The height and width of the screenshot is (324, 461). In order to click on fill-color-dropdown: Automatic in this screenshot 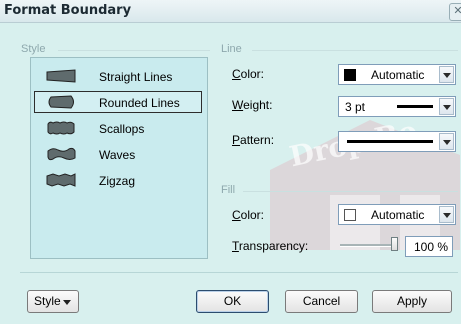, I will do `click(397, 214)`.